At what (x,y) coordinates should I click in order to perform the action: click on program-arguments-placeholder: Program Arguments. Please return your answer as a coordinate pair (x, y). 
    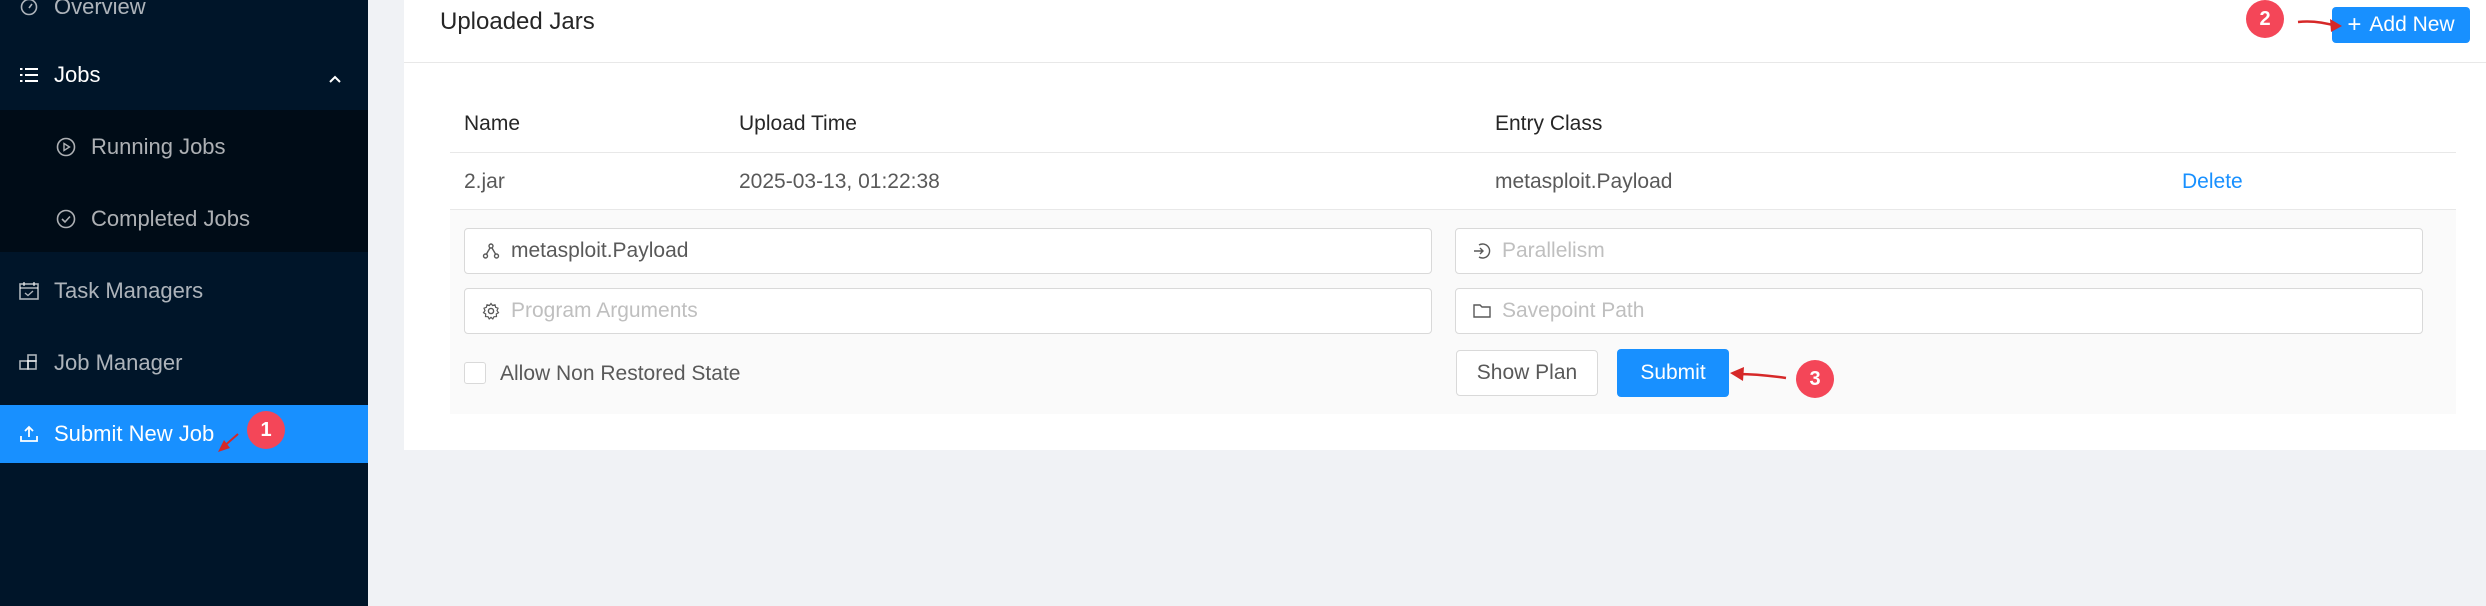
    Looking at the image, I should click on (604, 310).